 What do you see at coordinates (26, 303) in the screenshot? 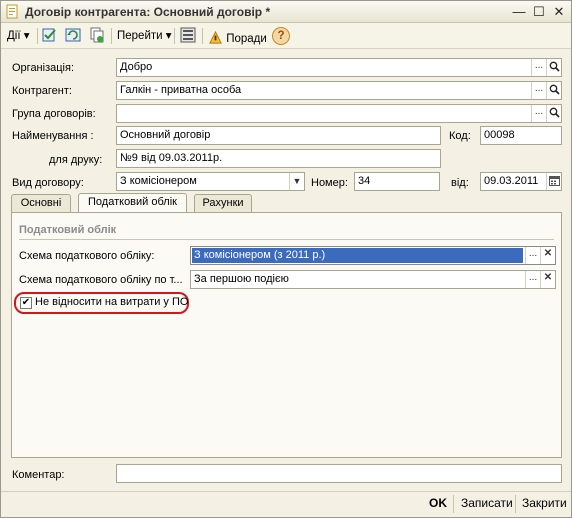
I see `expense-checkbox: ✔` at bounding box center [26, 303].